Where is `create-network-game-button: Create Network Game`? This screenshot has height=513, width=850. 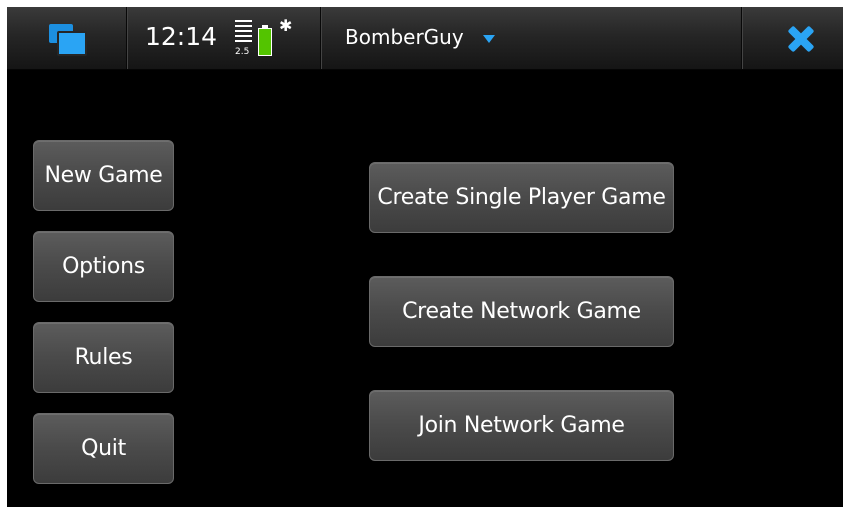 create-network-game-button: Create Network Game is located at coordinates (521, 311).